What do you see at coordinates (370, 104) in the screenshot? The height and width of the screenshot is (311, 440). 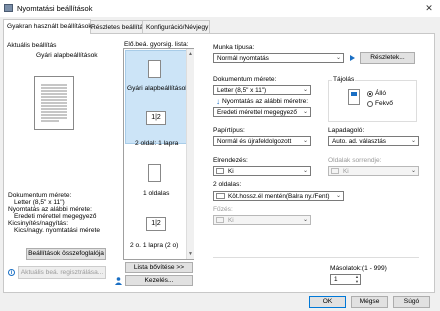 I see `landscape-radio` at bounding box center [370, 104].